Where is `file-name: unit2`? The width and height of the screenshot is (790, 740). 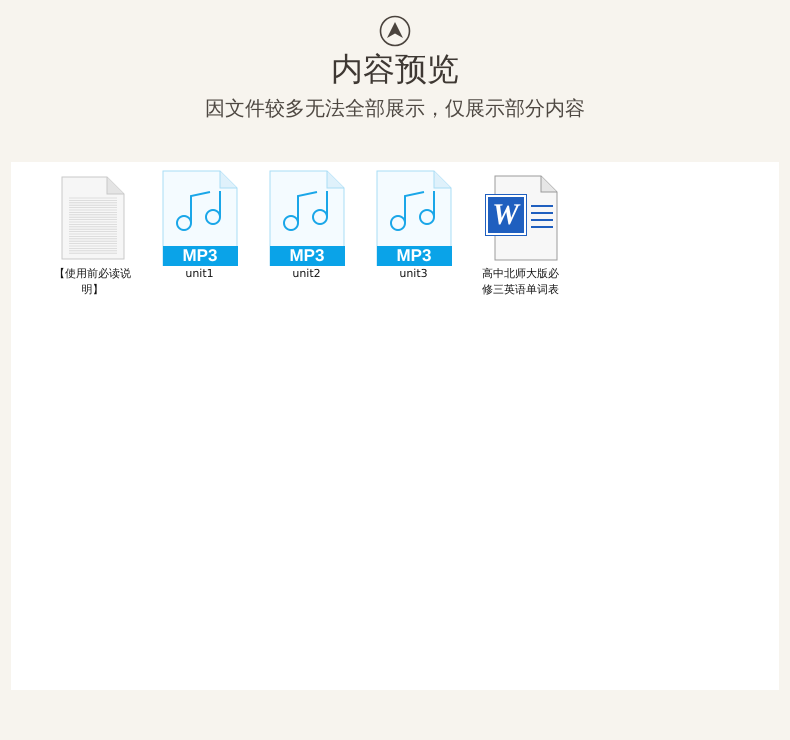 file-name: unit2 is located at coordinates (306, 274).